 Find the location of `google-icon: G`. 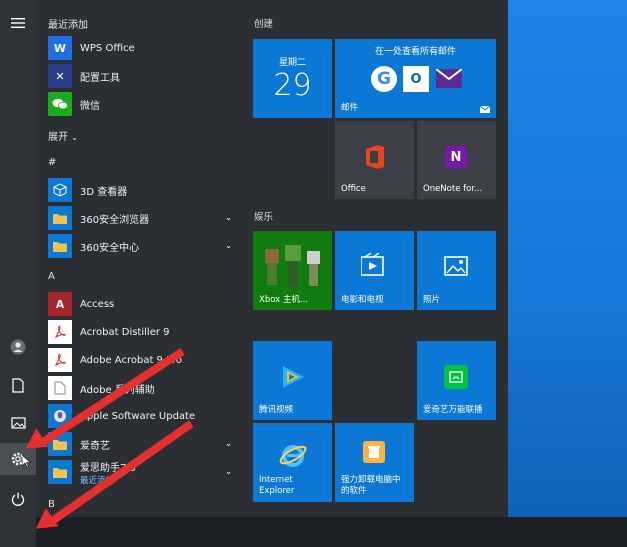

google-icon: G is located at coordinates (384, 79).